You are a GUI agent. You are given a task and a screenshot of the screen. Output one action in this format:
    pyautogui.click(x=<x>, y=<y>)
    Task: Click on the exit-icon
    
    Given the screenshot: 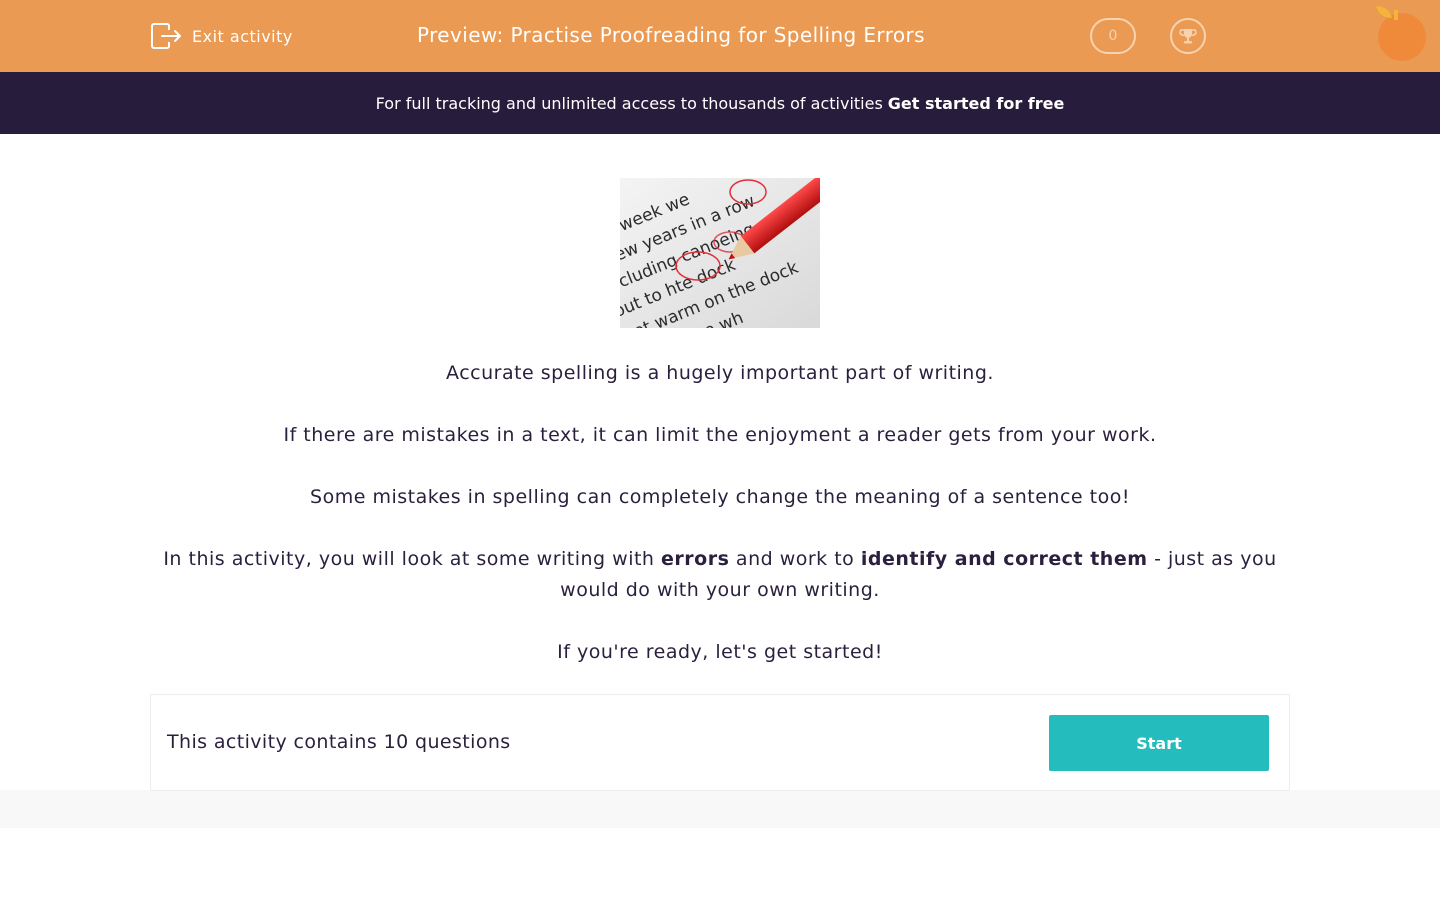 What is the action you would take?
    pyautogui.click(x=166, y=36)
    